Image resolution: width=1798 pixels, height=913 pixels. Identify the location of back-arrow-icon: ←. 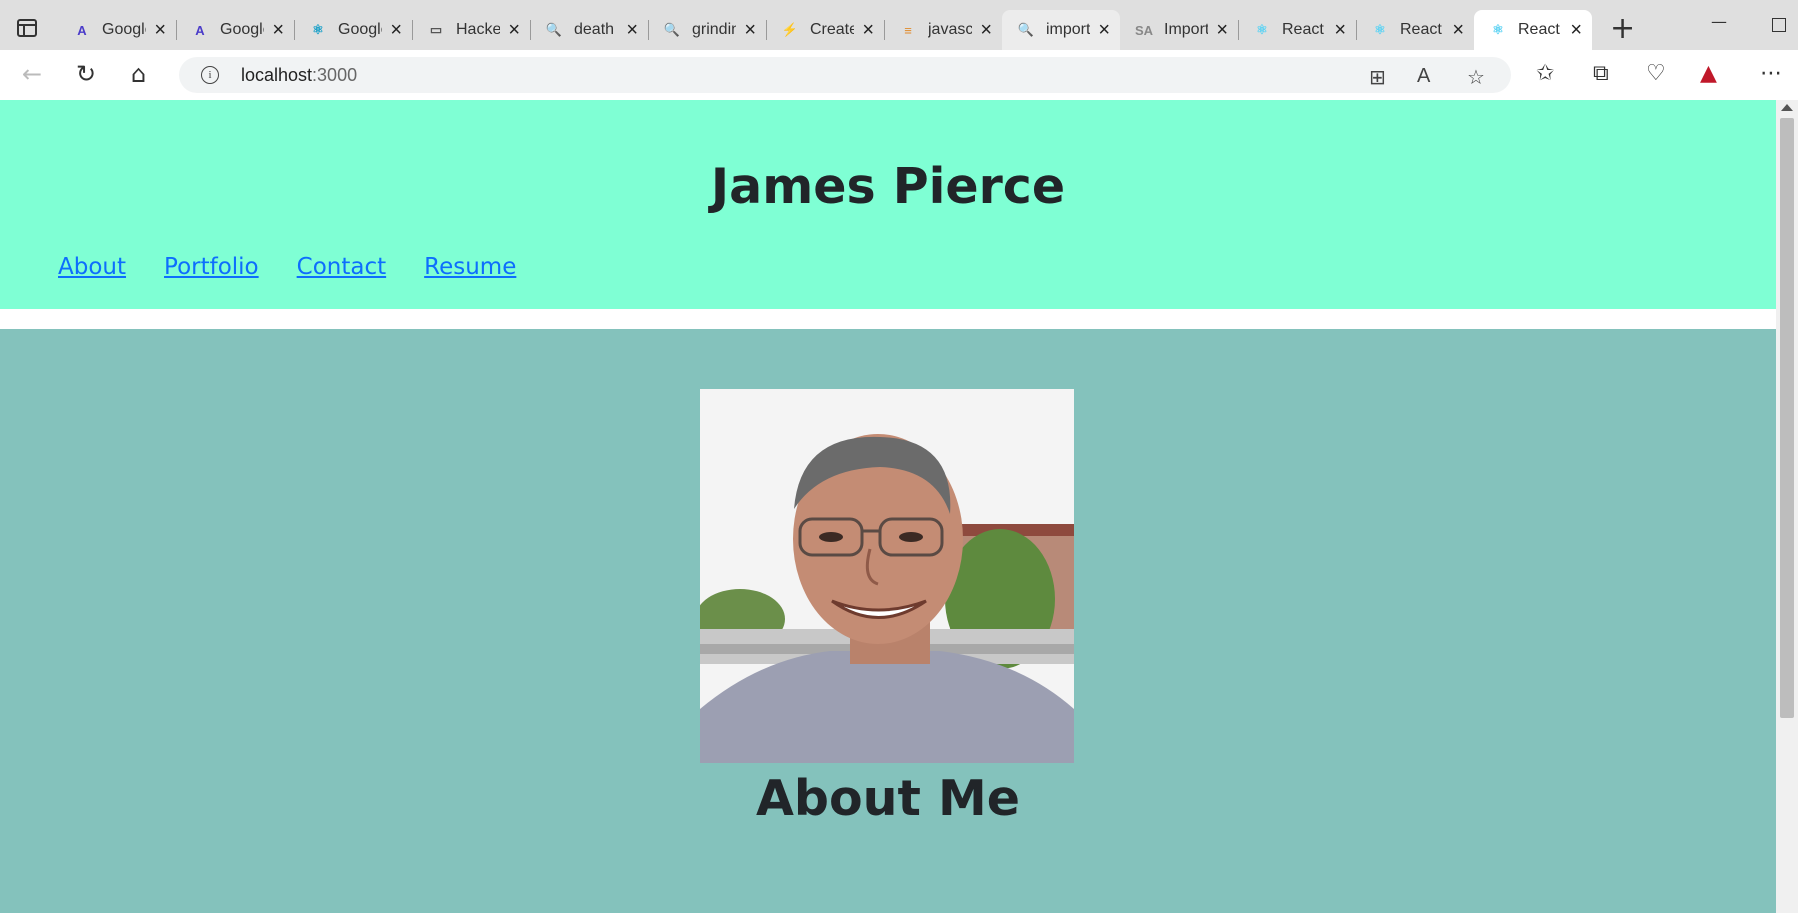
(32, 74).